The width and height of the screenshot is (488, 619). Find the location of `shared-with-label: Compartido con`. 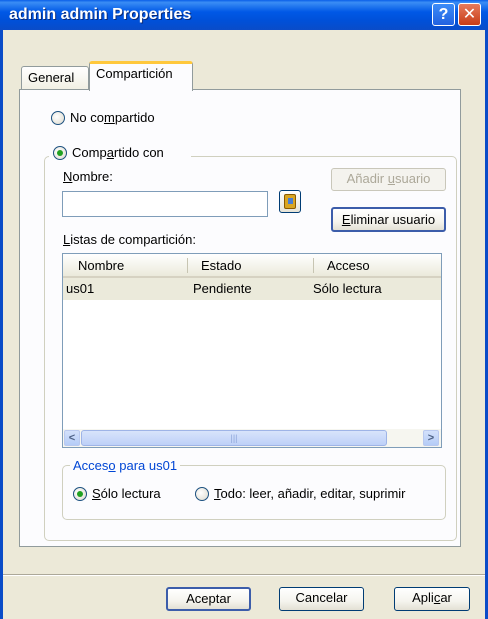

shared-with-label: Compartido con is located at coordinates (118, 152).